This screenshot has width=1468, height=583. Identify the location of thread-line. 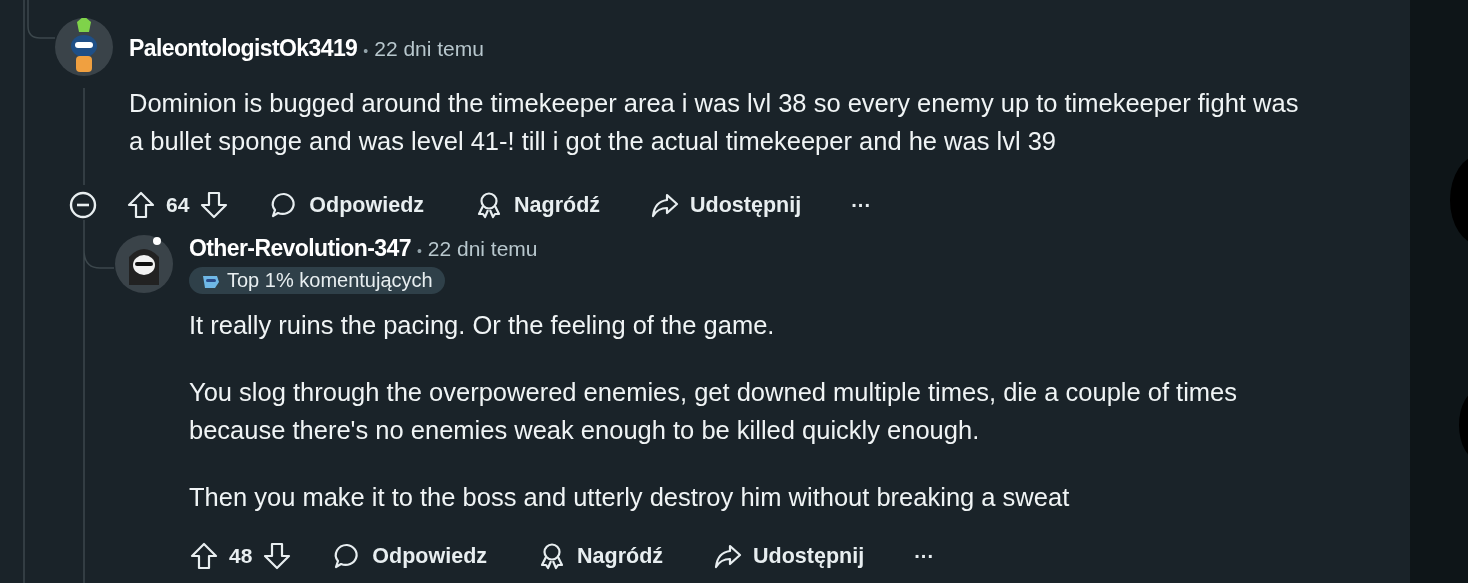
(41, 19).